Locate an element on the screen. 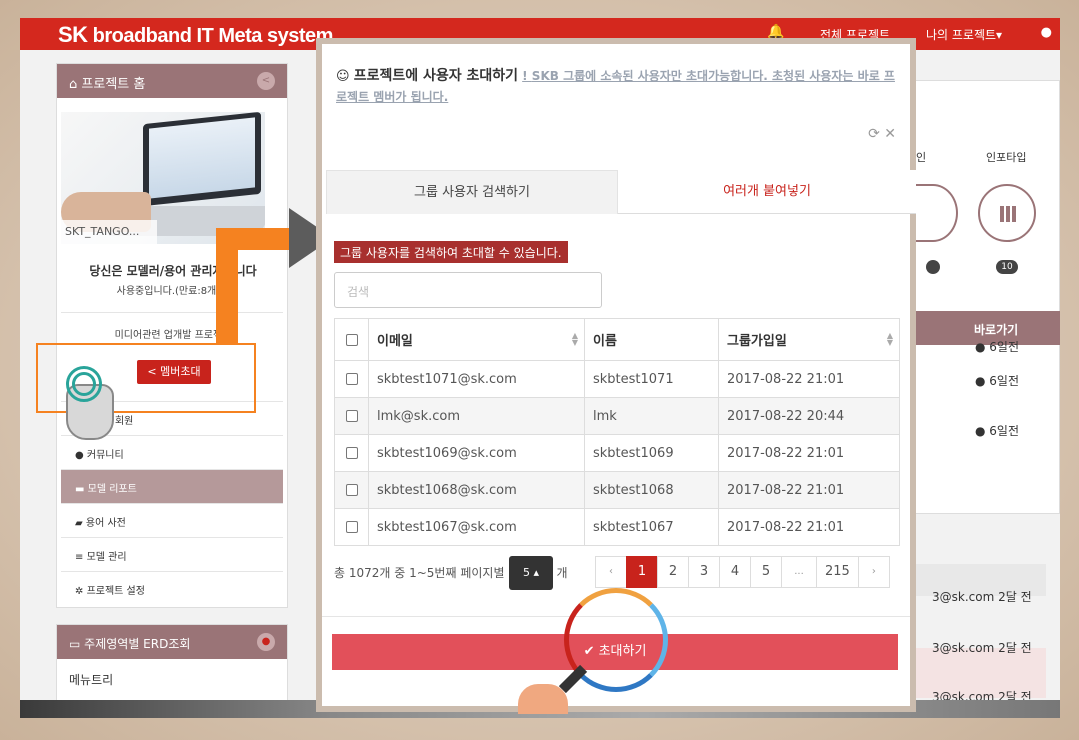  page-size-select: 5 ▴ is located at coordinates (531, 573).